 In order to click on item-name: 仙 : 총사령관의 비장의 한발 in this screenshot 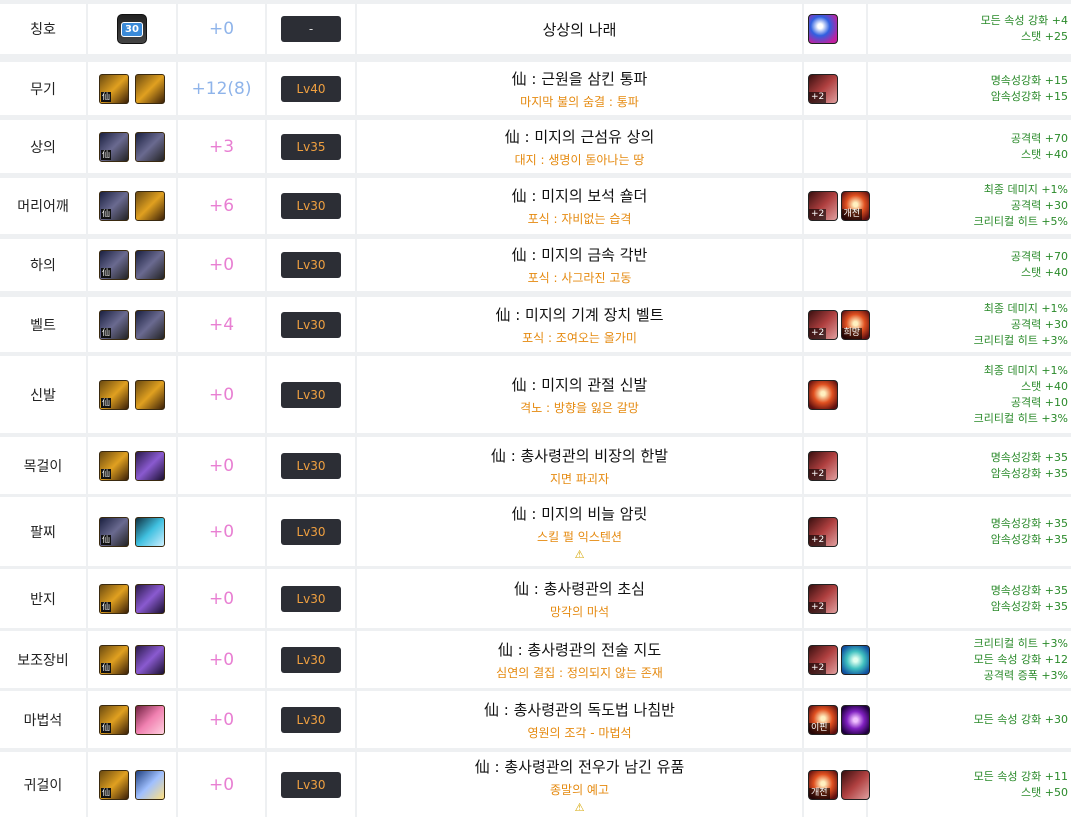, I will do `click(579, 455)`.